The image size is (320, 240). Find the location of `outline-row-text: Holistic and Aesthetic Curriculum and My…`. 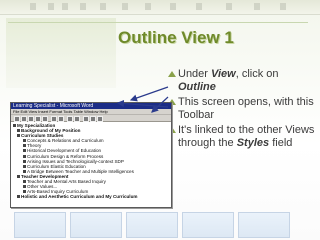

outline-row-text: Holistic and Aesthetic Curriculum and My… is located at coordinates (79, 197).